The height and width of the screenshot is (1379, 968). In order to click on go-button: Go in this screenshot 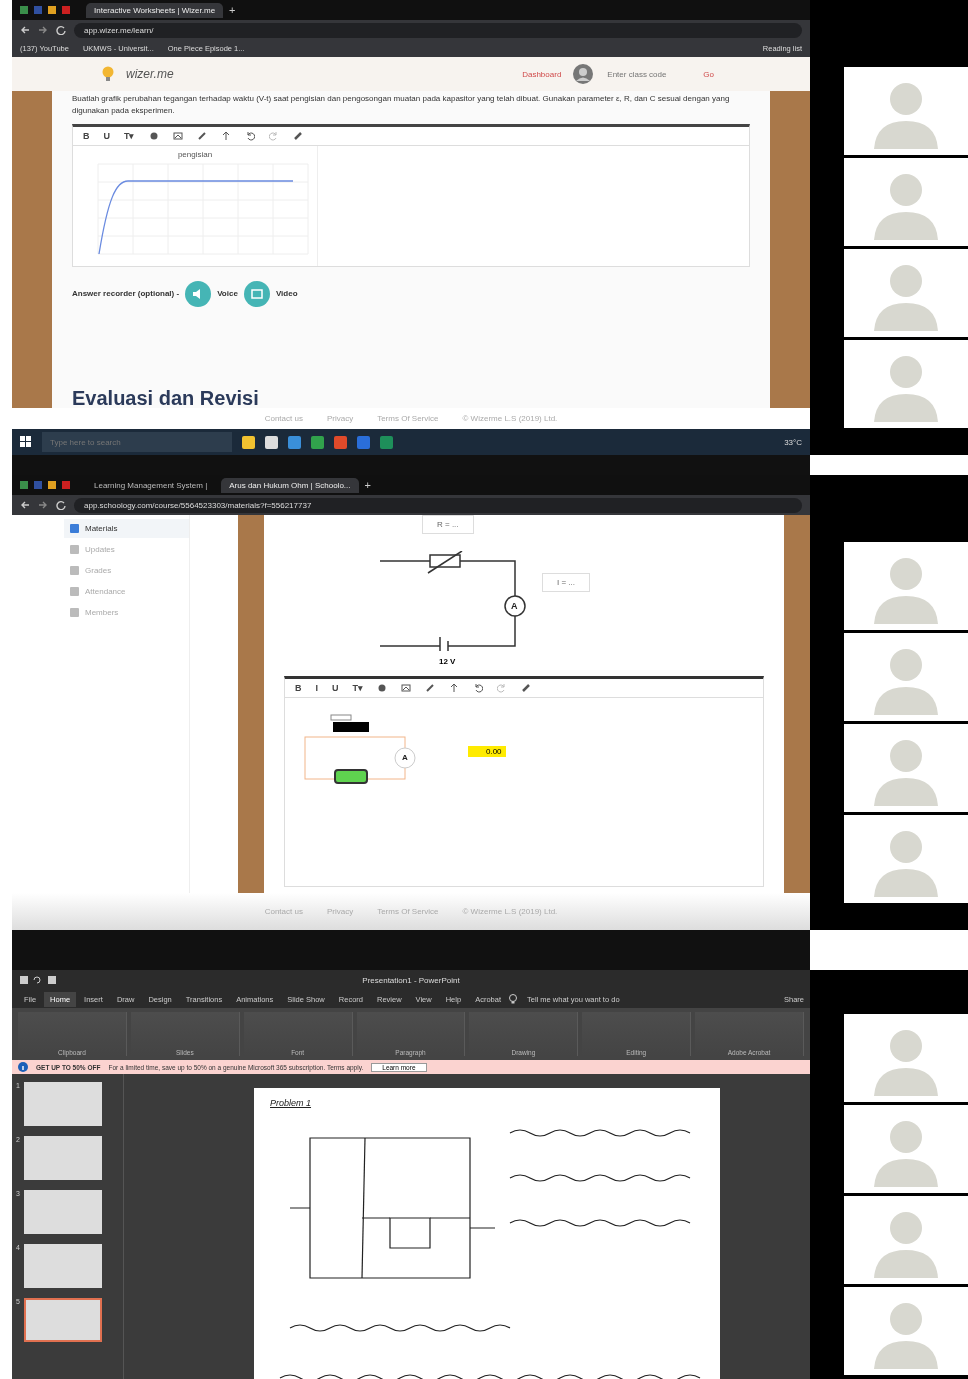, I will do `click(708, 74)`.